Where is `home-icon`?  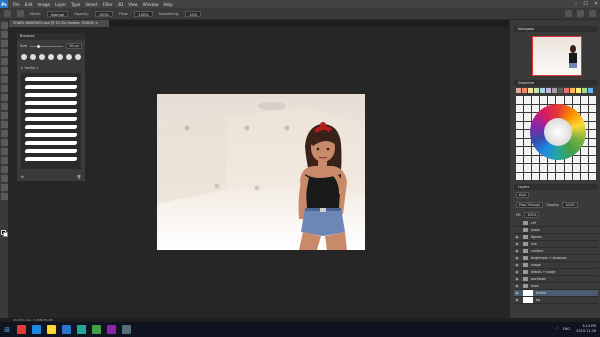
home-icon is located at coordinates (7, 13).